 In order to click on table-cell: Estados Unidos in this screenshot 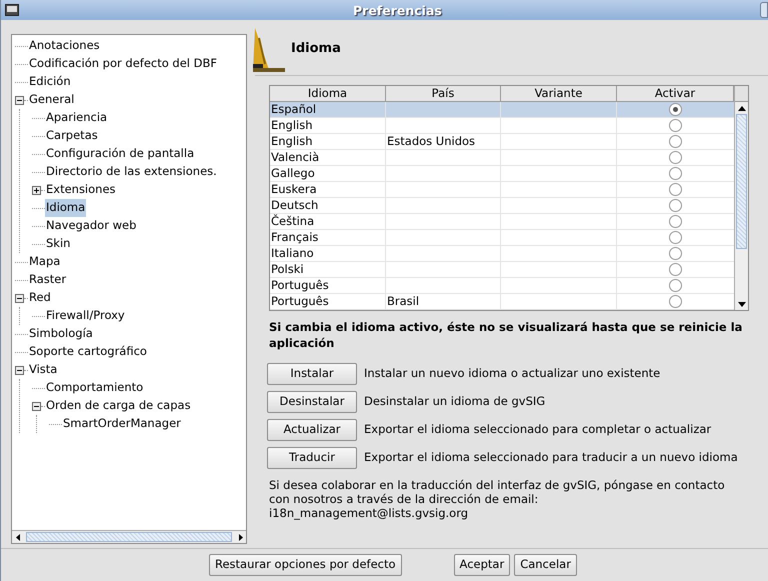, I will do `click(431, 141)`.